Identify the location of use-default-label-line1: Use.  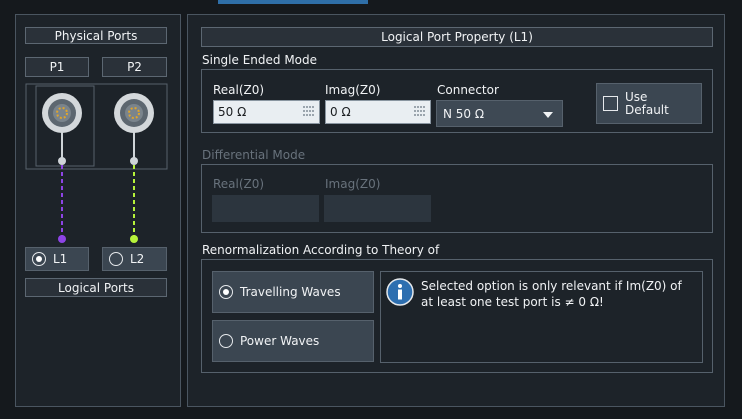
(636, 96).